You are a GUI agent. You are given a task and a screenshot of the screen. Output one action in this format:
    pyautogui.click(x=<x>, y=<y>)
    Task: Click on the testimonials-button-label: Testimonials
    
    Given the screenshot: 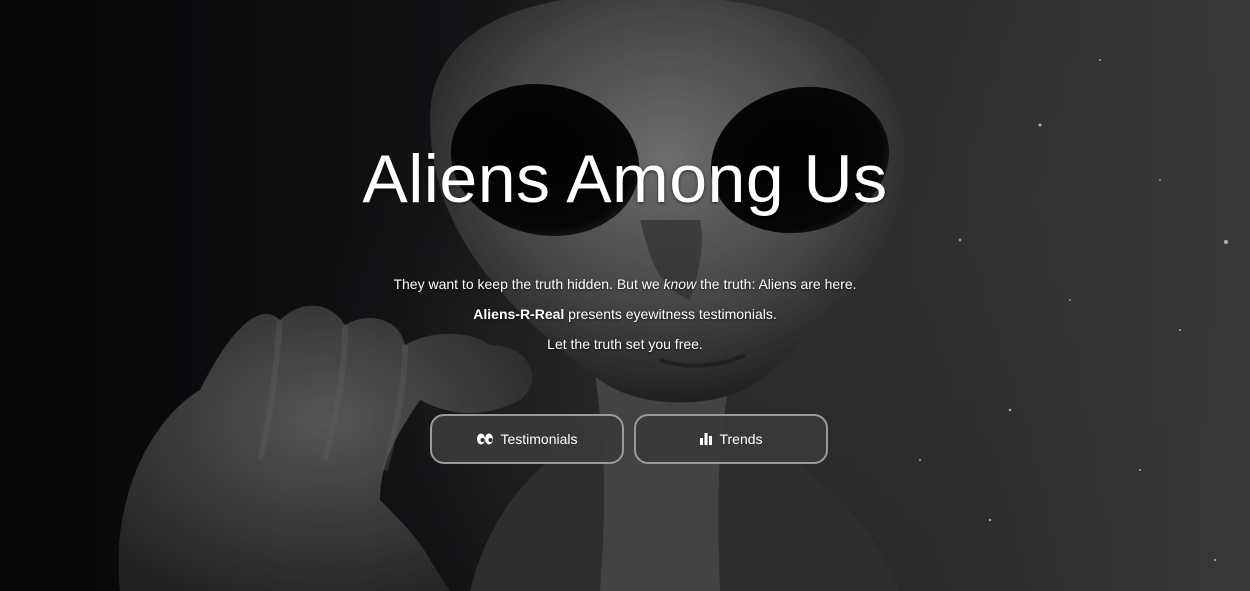 What is the action you would take?
    pyautogui.click(x=539, y=439)
    